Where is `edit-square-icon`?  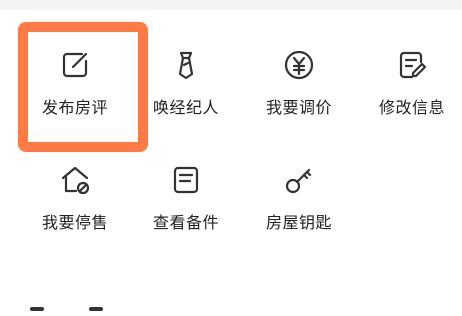 edit-square-icon is located at coordinates (75, 65).